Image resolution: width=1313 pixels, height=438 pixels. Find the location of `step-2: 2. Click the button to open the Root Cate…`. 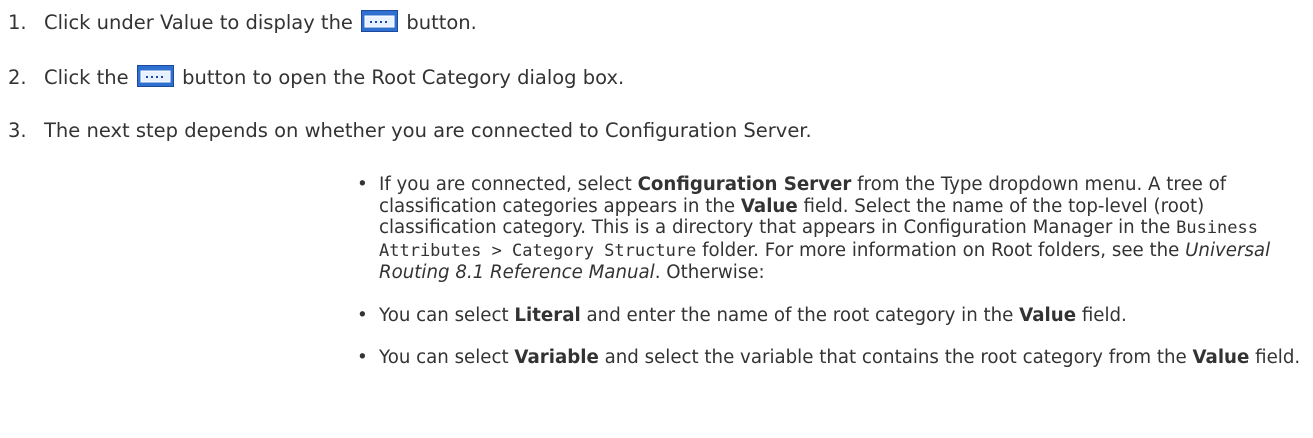

step-2: 2. Click the button to open the Root Cate… is located at coordinates (316, 78).